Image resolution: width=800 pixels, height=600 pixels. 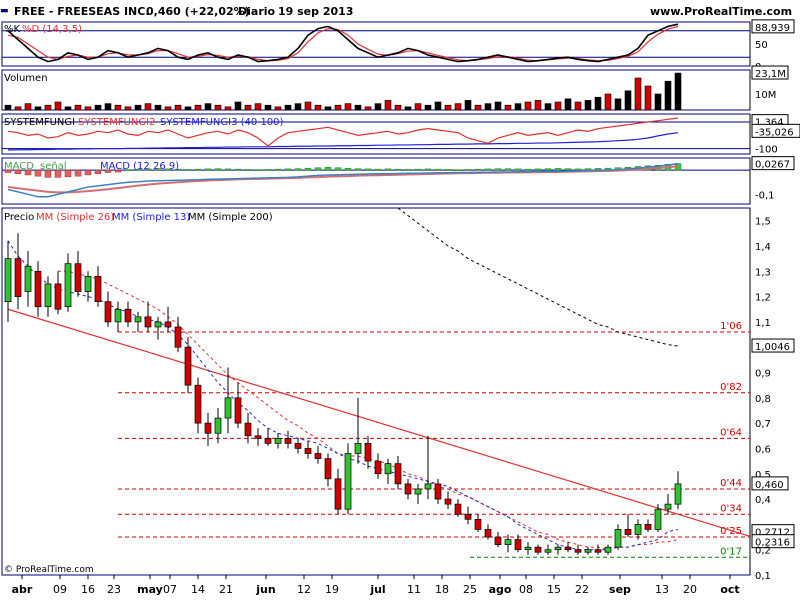 I want to click on y-tick-label: 0,460, so click(x=769, y=485).